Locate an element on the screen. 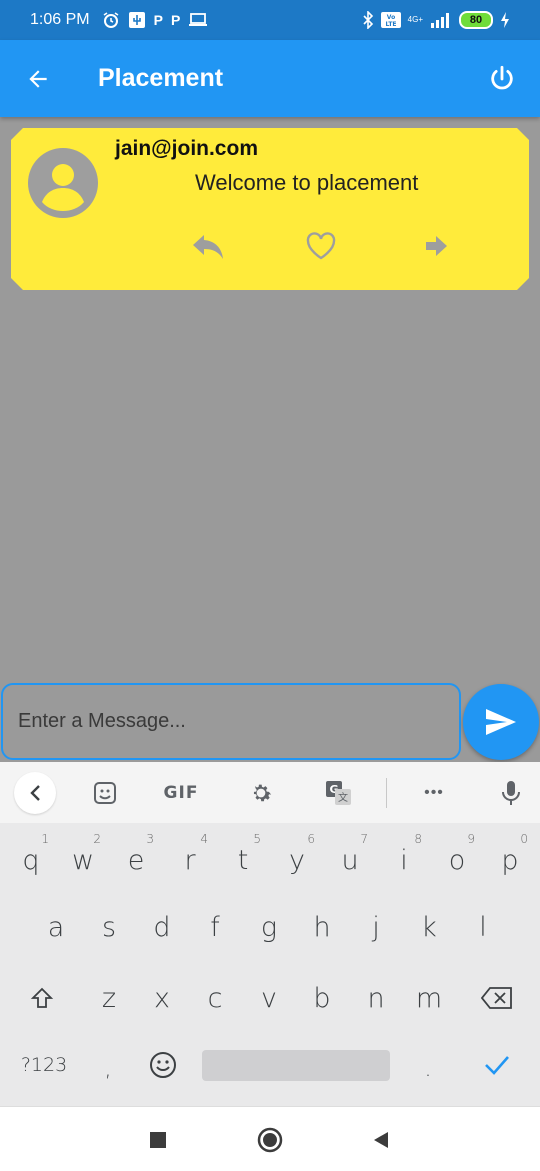 The height and width of the screenshot is (1171, 540). message-input-container is located at coordinates (231, 721).